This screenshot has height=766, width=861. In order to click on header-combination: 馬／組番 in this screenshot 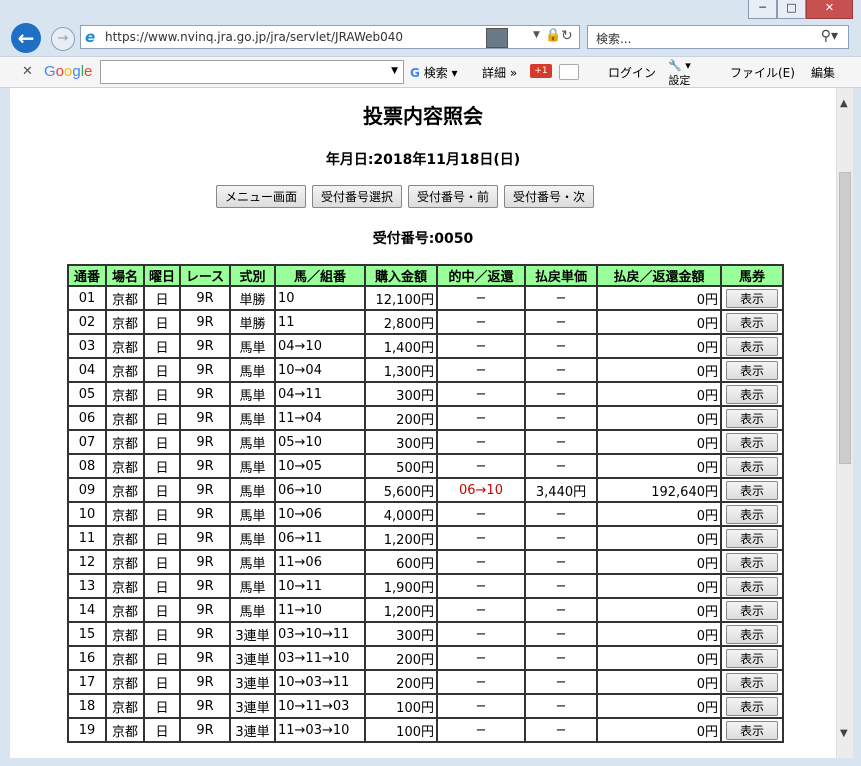, I will do `click(320, 275)`.